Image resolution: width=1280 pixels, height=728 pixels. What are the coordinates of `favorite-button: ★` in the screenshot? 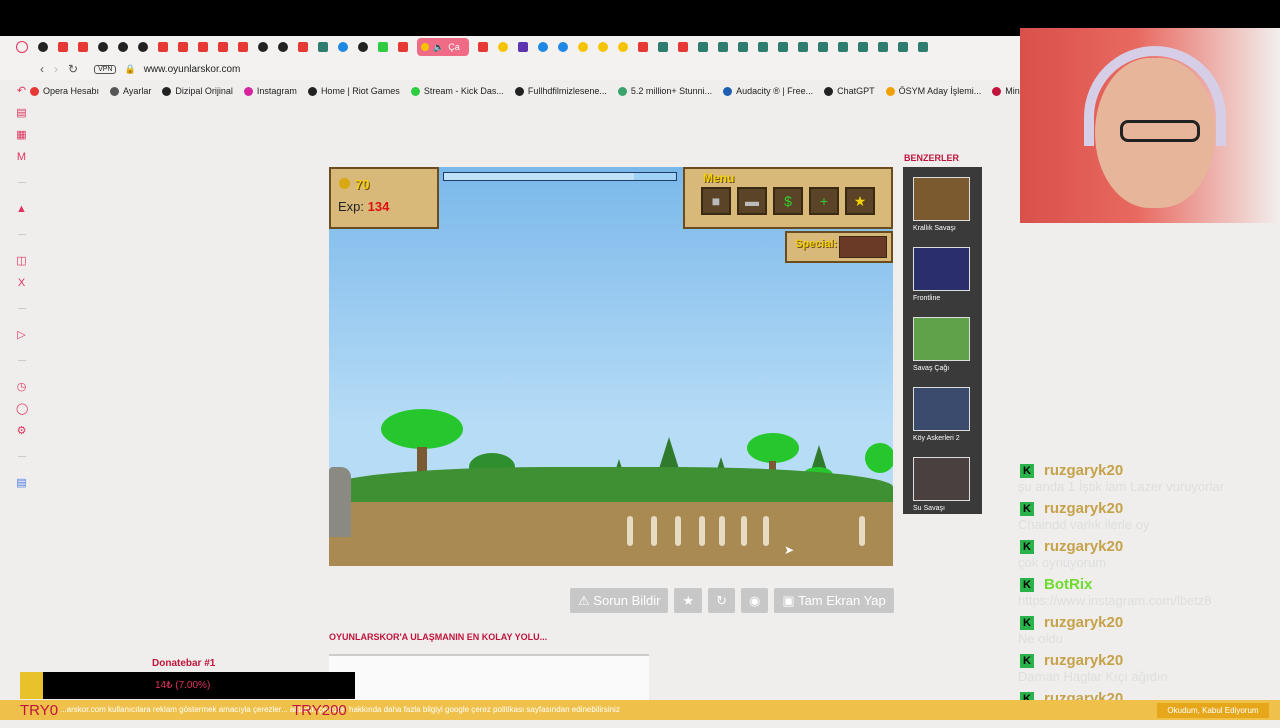 It's located at (688, 600).